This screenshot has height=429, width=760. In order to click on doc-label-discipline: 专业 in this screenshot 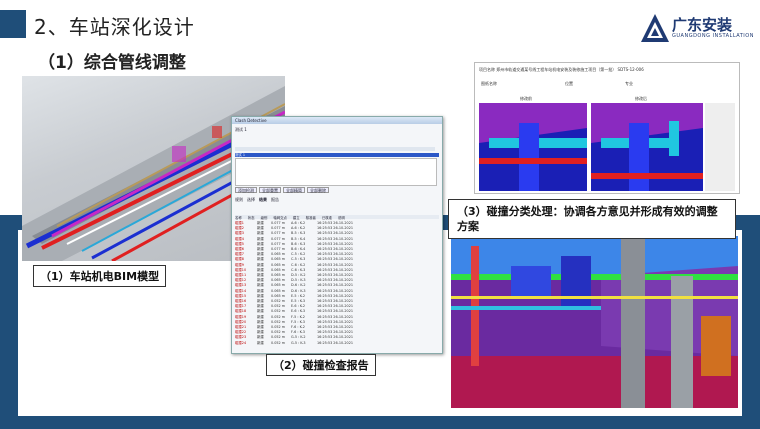, I will do `click(629, 83)`.